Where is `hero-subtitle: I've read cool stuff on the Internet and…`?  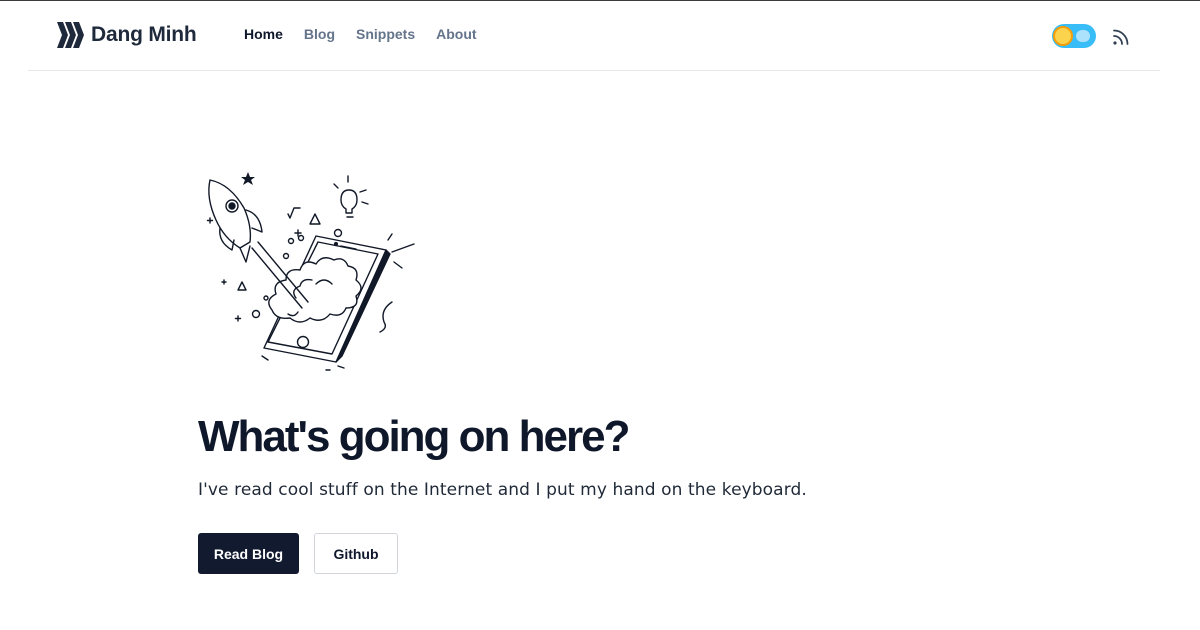
hero-subtitle: I've read cool stuff on the Internet and… is located at coordinates (502, 490).